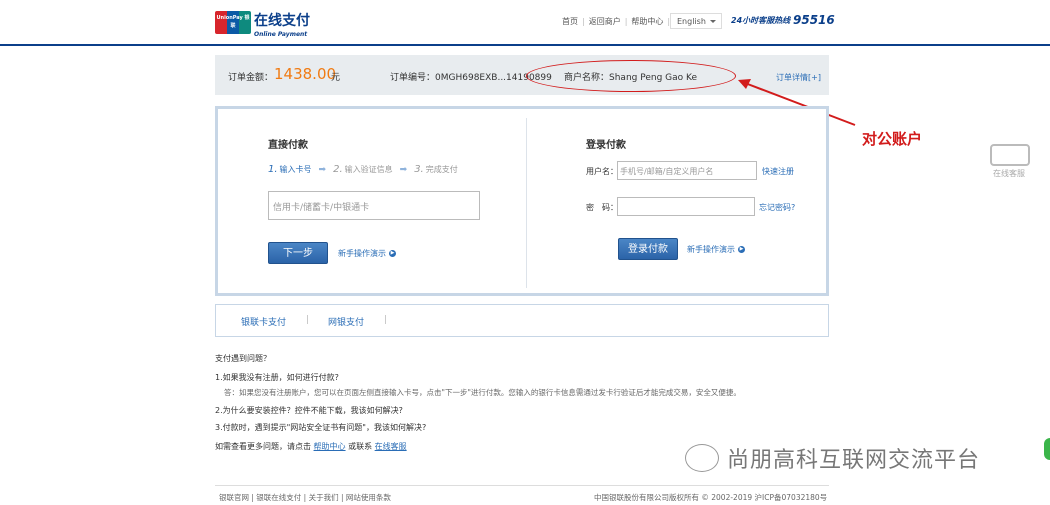  Describe the element at coordinates (391, 446) in the screenshot. I see `online-service-link: 在线客服` at that location.